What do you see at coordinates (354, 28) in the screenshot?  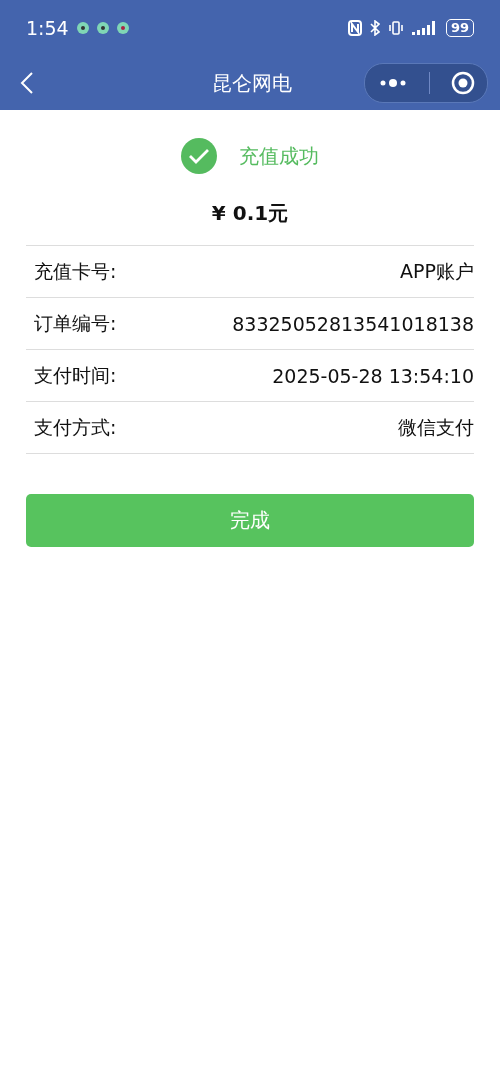 I see `nfc-icon` at bounding box center [354, 28].